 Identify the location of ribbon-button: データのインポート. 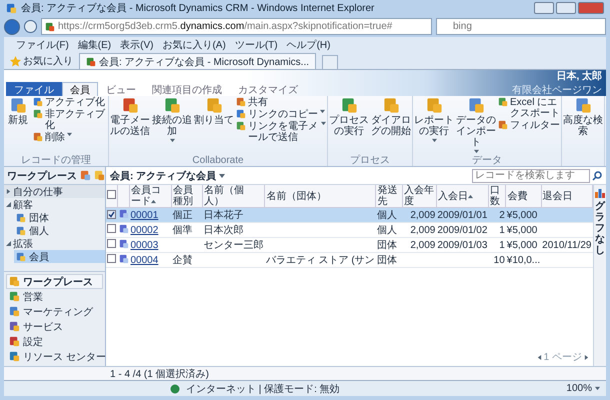
(476, 126).